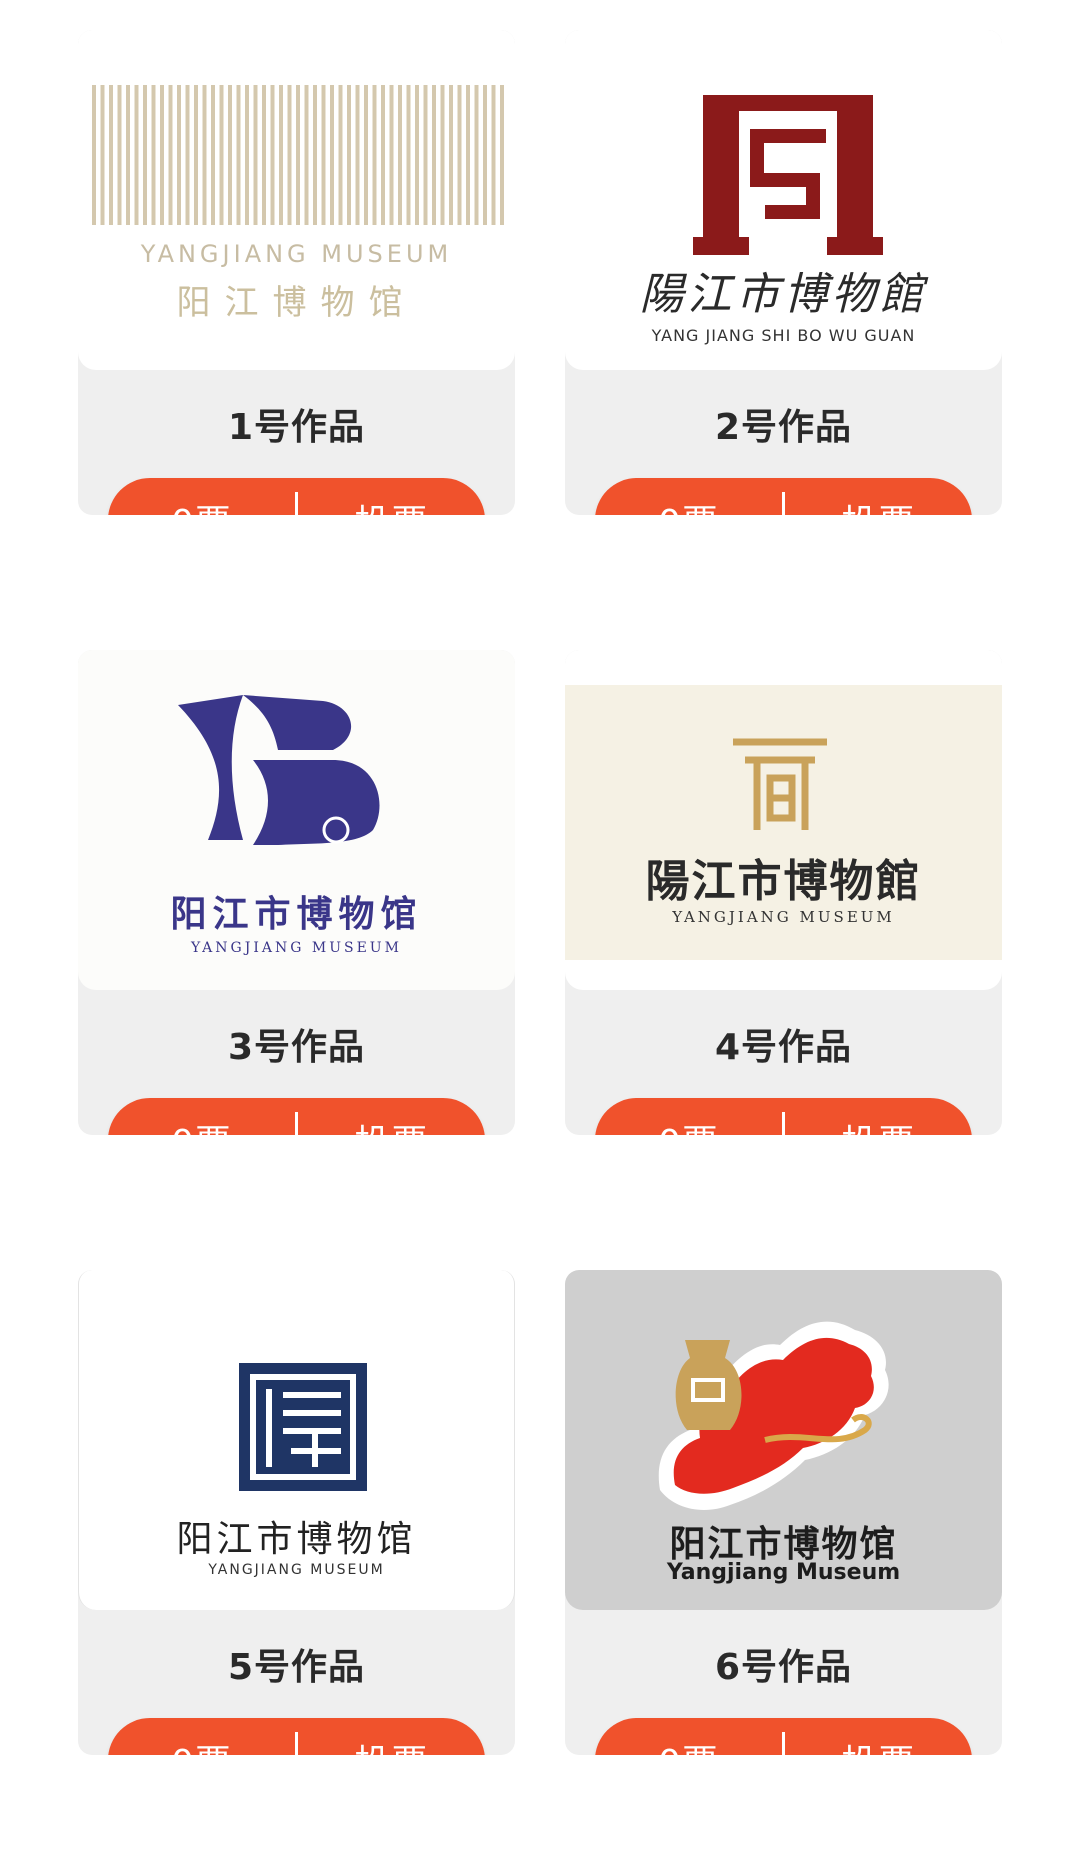 The width and height of the screenshot is (1080, 1855). I want to click on work-card-3: 阳江市博物馆 YANGJIANG MUSEUM 3号作品 0票 投票, so click(296, 892).